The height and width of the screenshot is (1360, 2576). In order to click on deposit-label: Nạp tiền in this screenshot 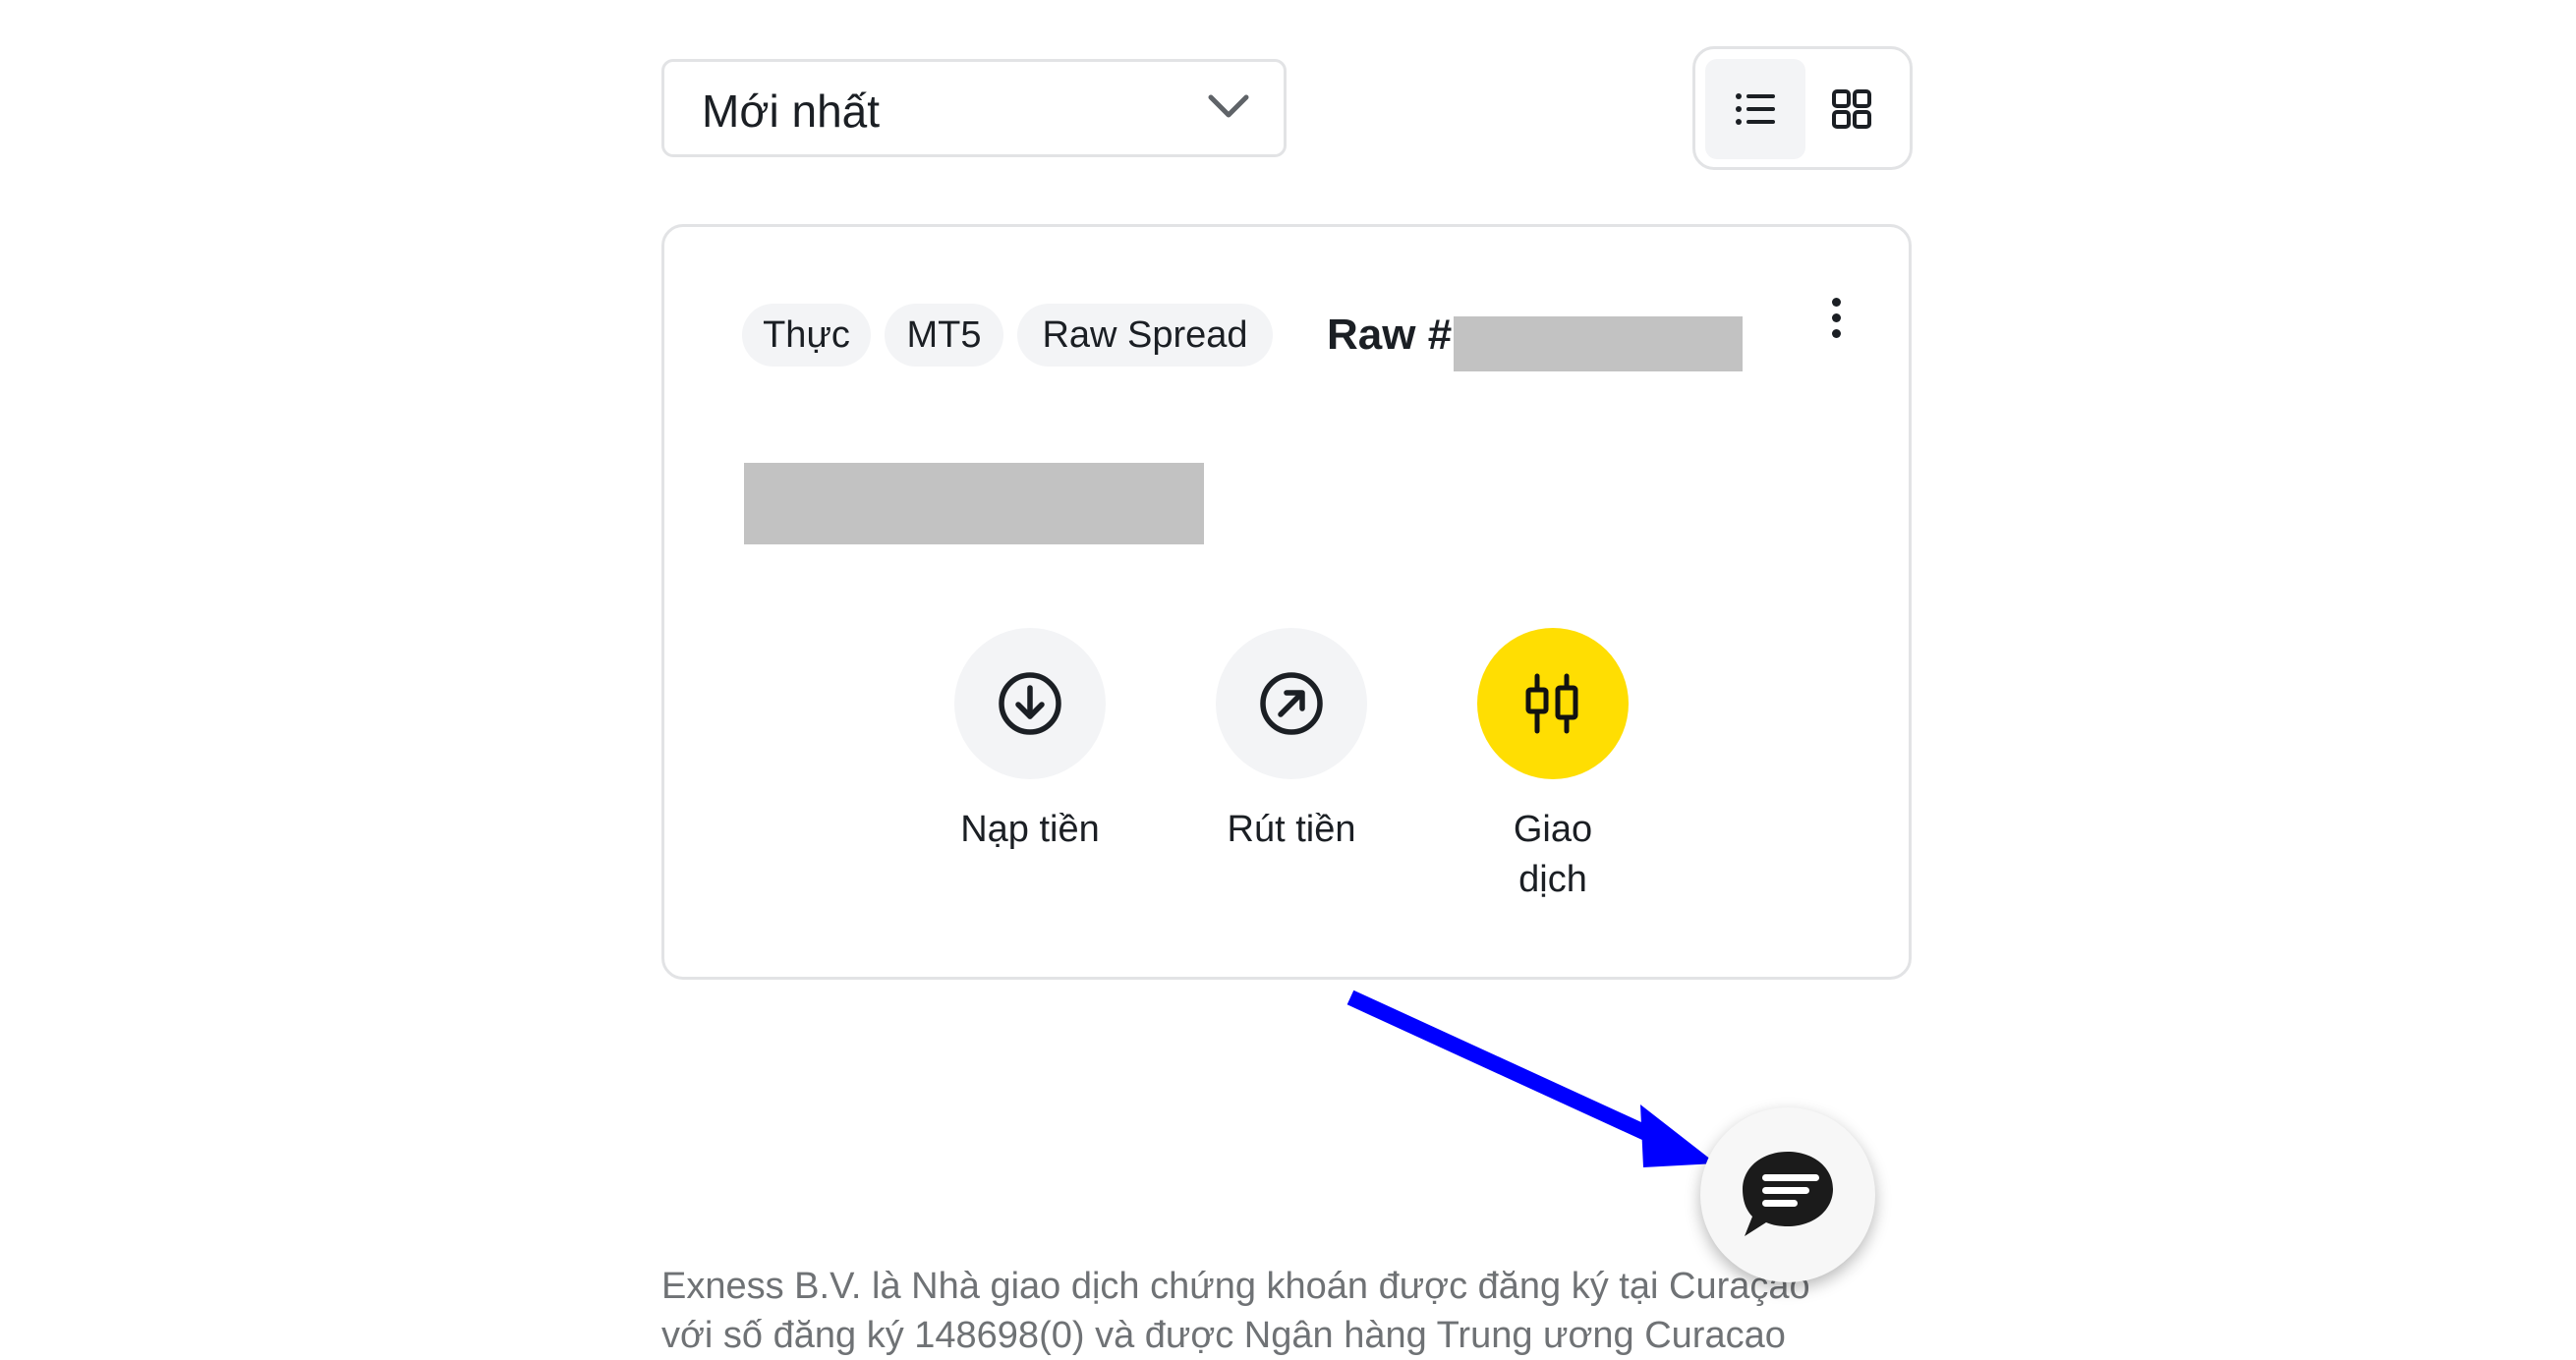, I will do `click(1030, 829)`.